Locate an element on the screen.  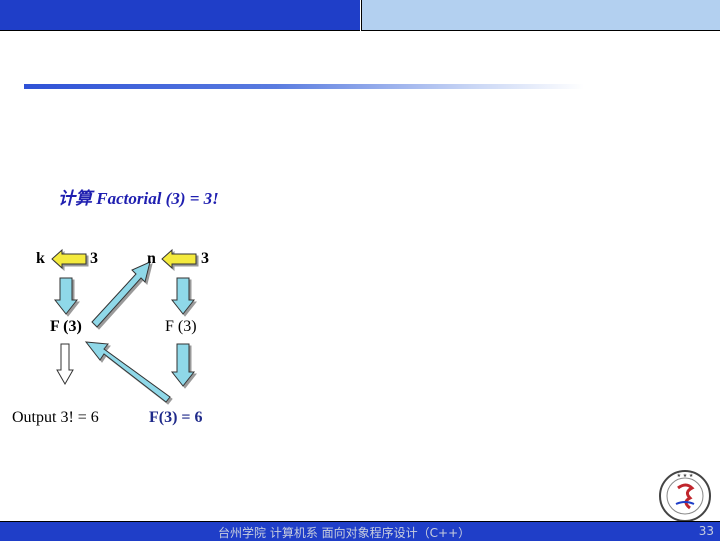
page-number: 33 is located at coordinates (706, 531).